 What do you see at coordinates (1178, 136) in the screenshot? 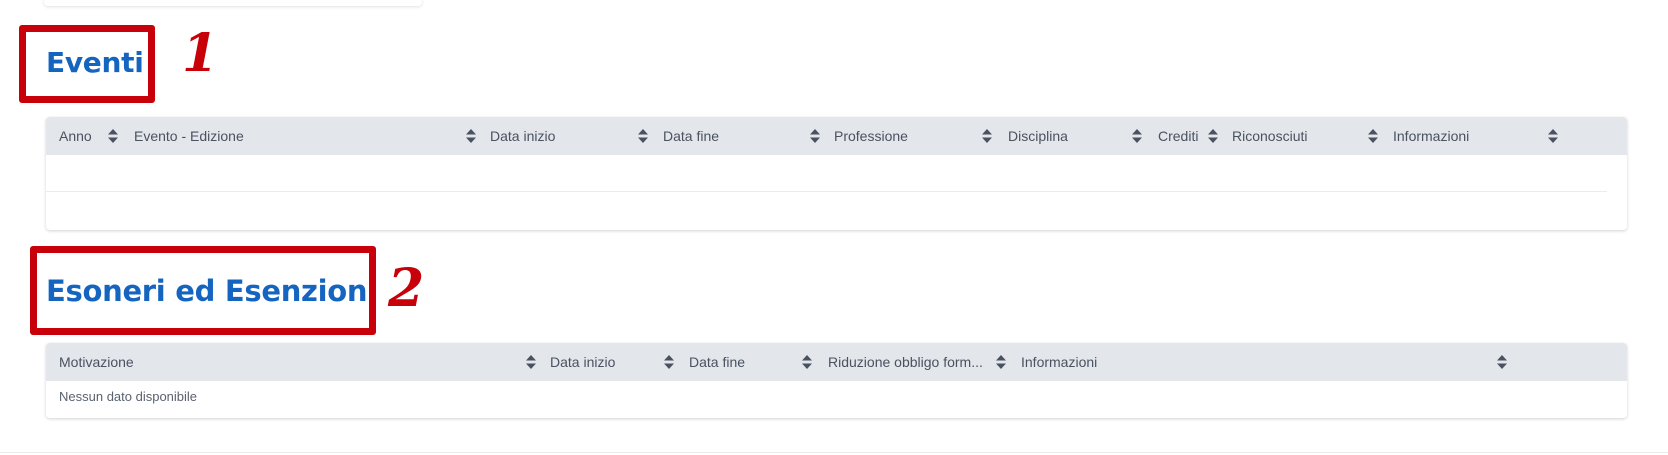
I see `column-header-crediti: Crediti` at bounding box center [1178, 136].